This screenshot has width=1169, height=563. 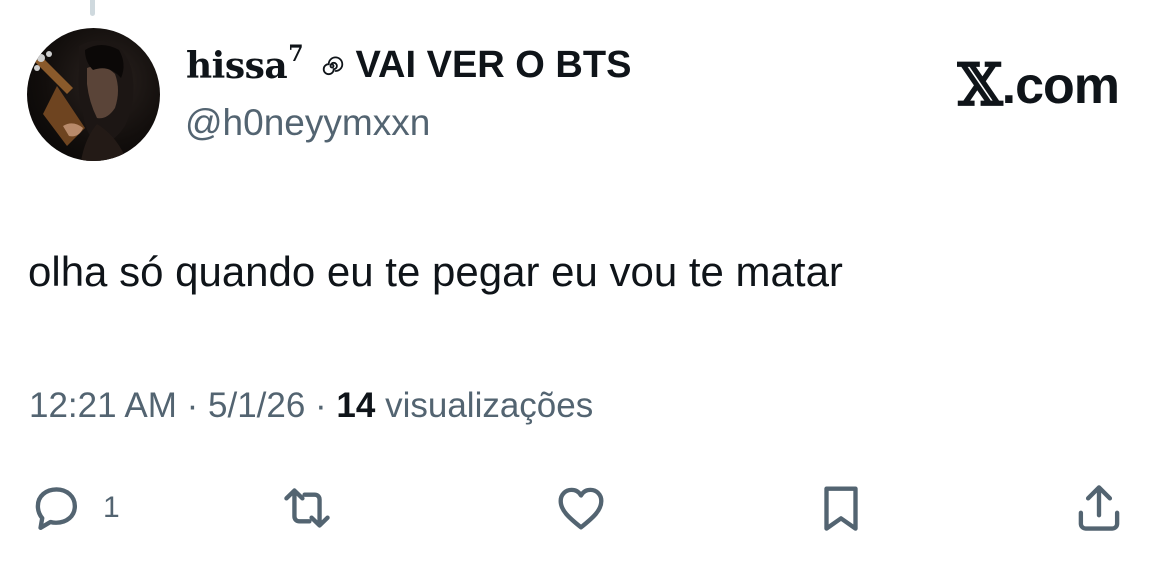 What do you see at coordinates (103, 405) in the screenshot?
I see `tweet-time: 12:21 AM` at bounding box center [103, 405].